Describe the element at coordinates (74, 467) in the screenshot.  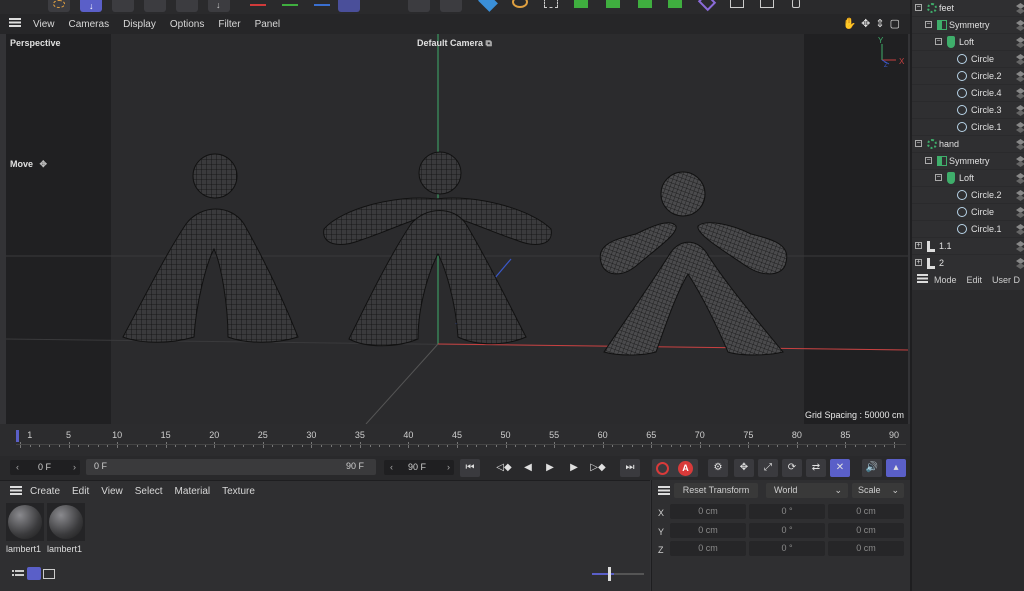
I see `chevron-right-icon: ›` at that location.